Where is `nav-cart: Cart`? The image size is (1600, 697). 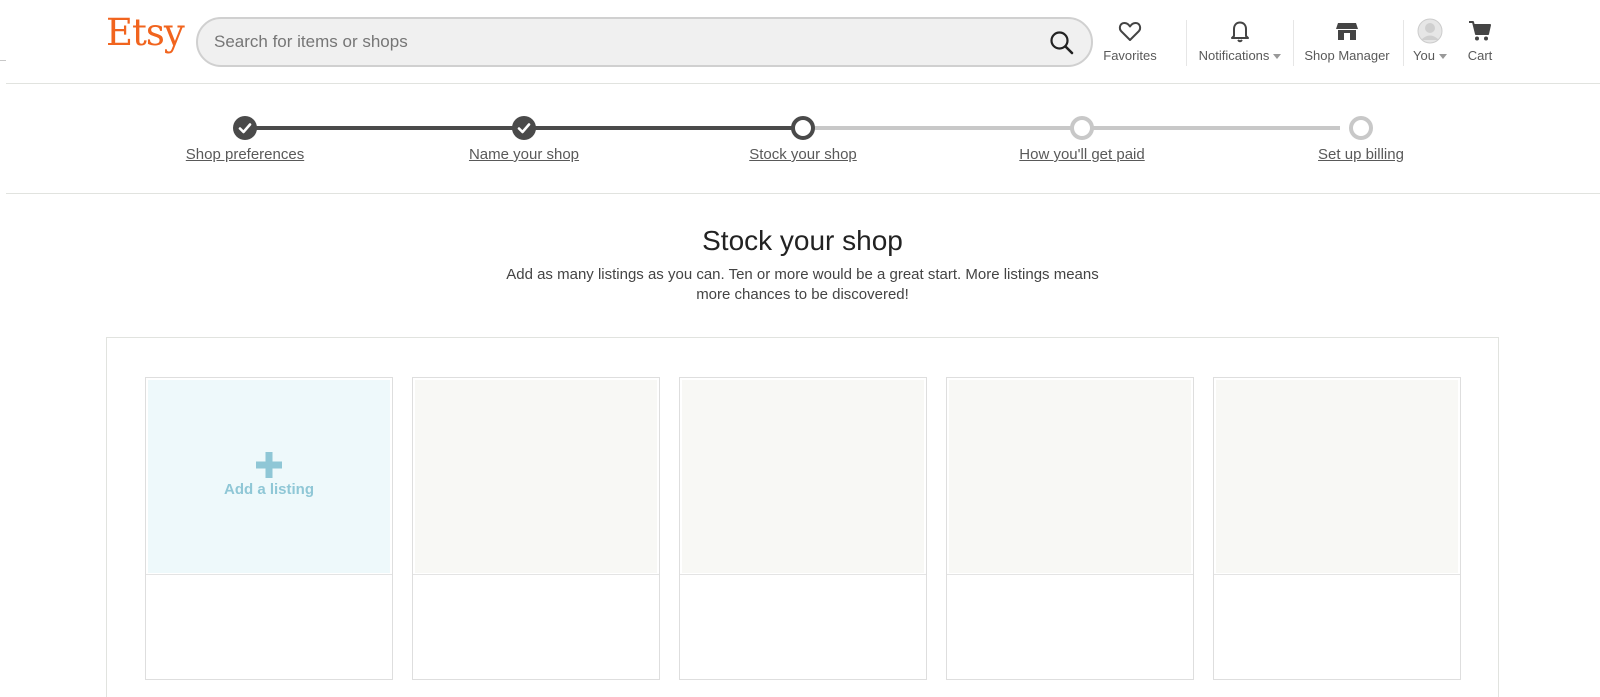
nav-cart: Cart is located at coordinates (1480, 42).